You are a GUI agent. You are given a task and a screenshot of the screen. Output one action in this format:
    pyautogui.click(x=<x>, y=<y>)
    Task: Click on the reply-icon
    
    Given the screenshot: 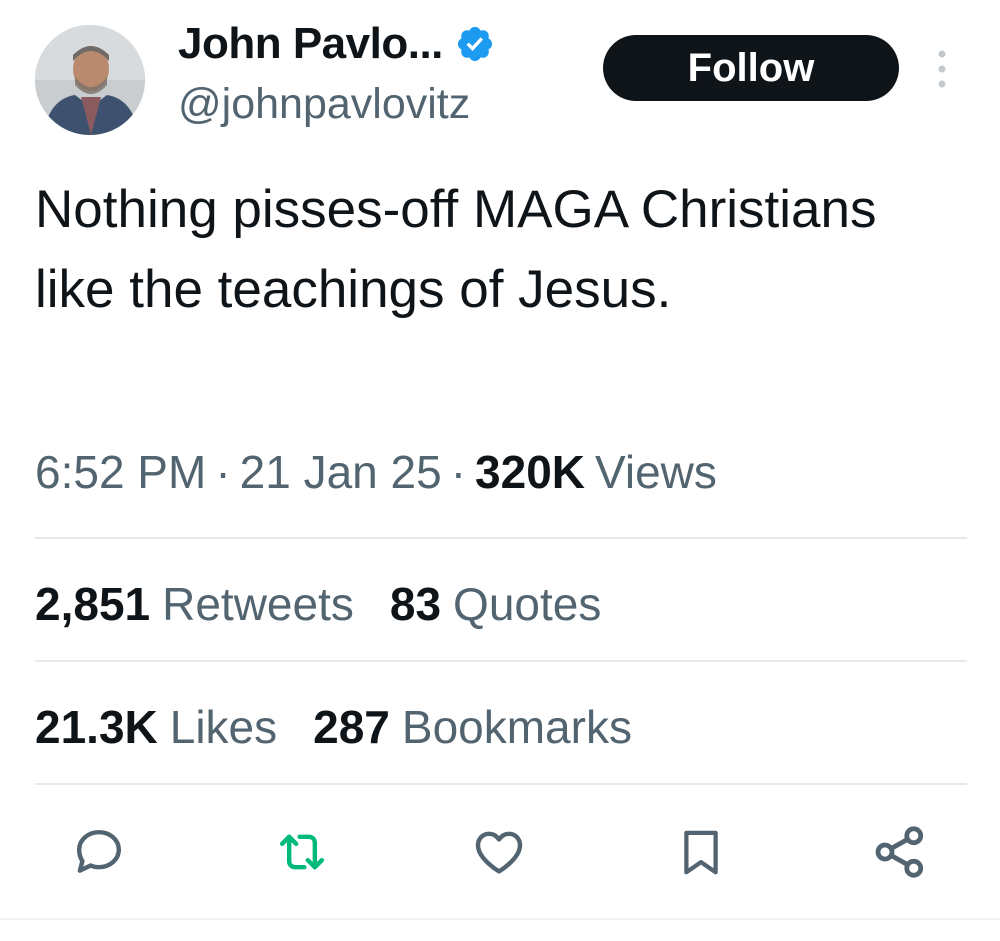 What is the action you would take?
    pyautogui.click(x=99, y=852)
    